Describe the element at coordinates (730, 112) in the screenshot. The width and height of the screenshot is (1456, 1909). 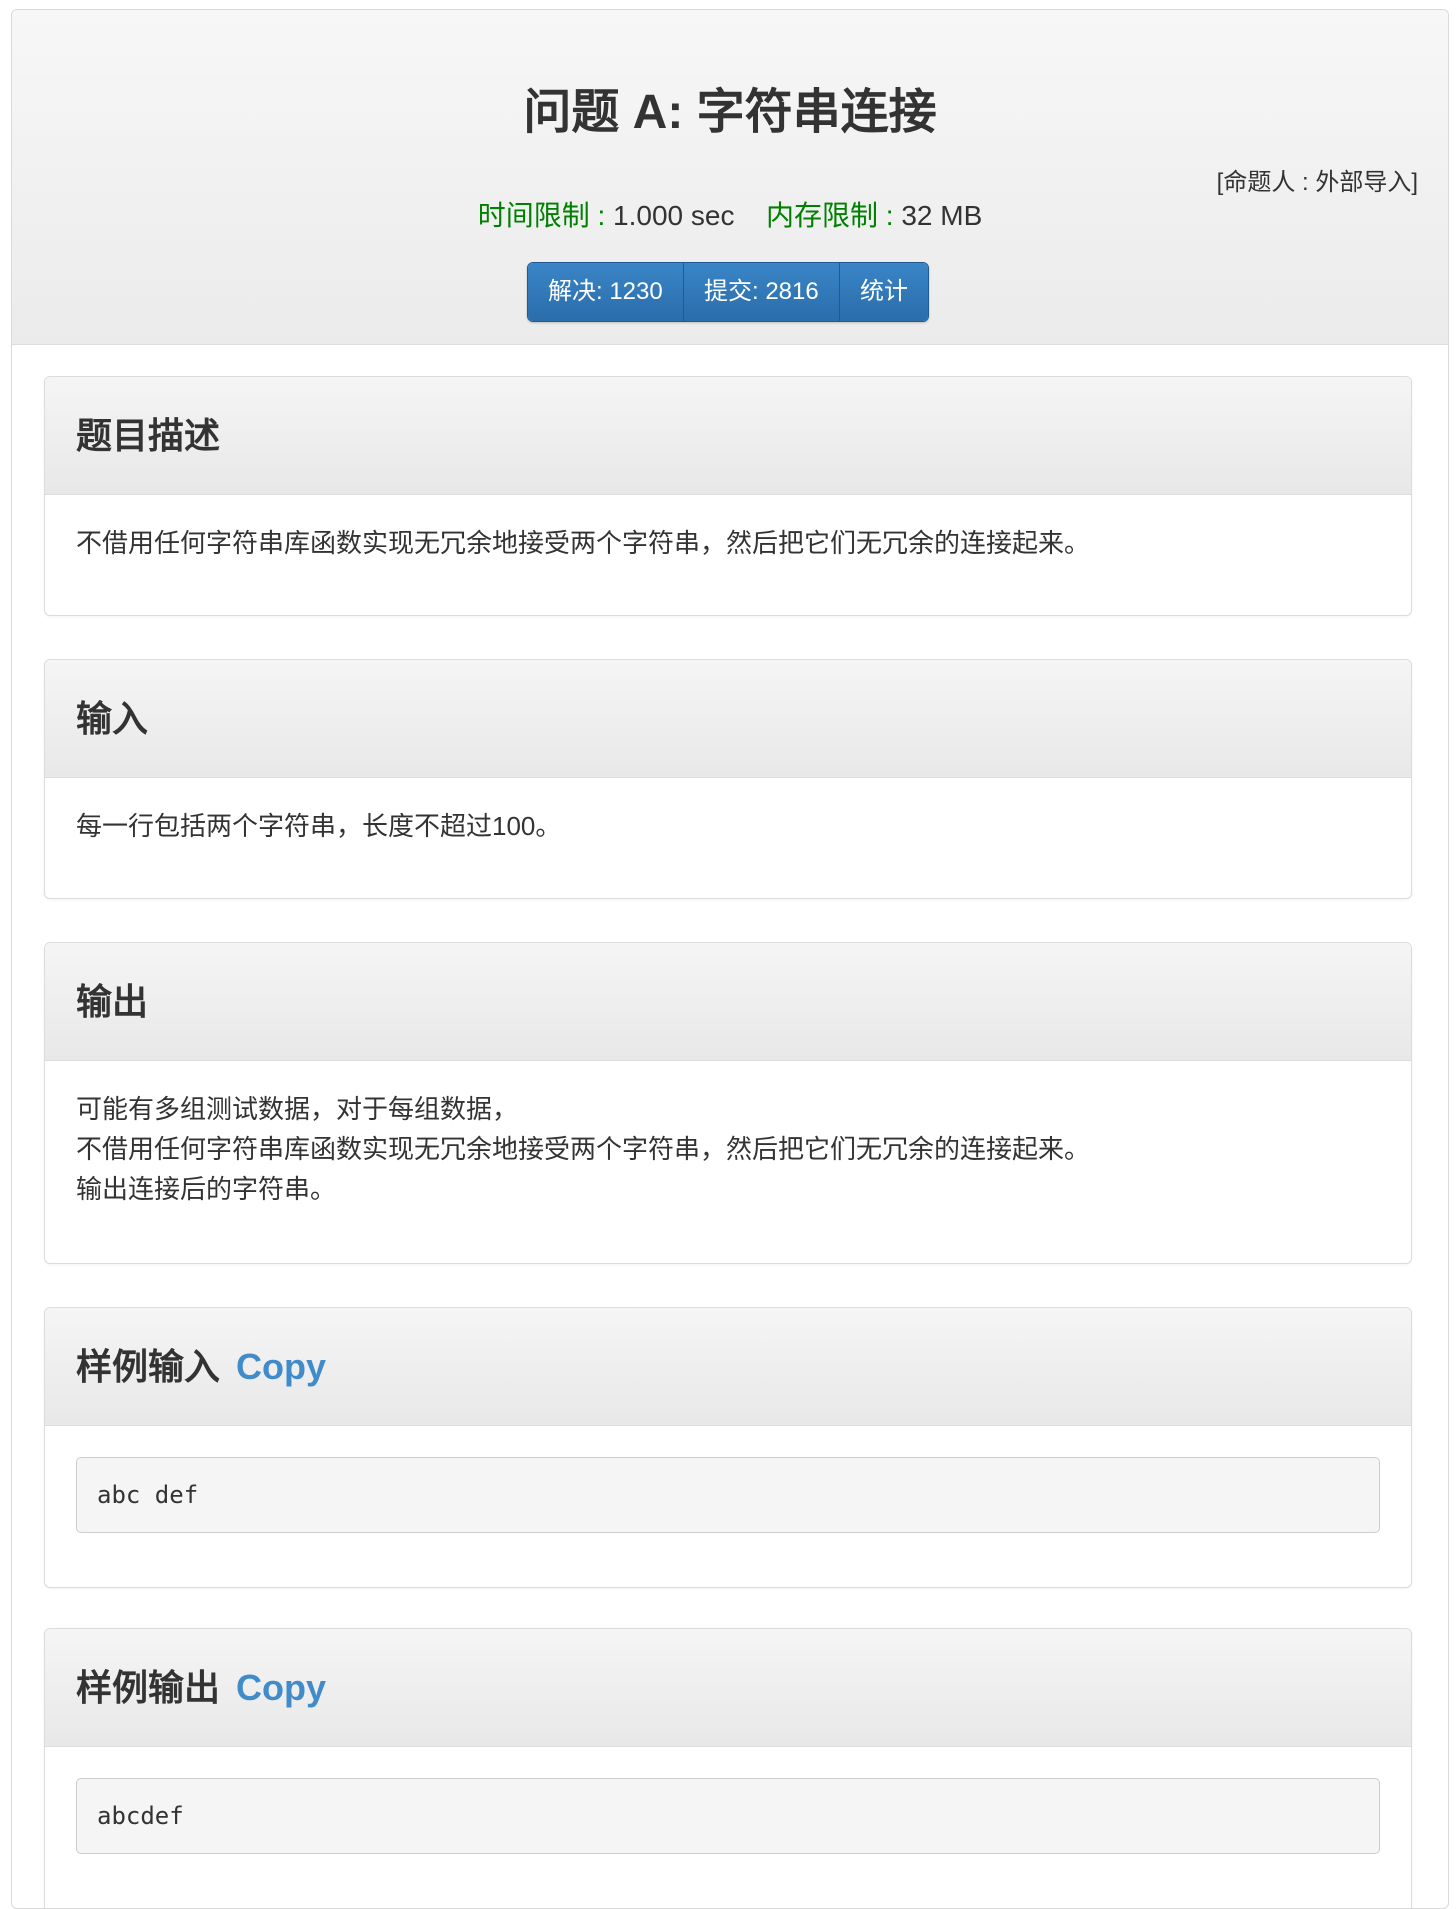
I see `page-title: 问题 A: 字符串连接` at that location.